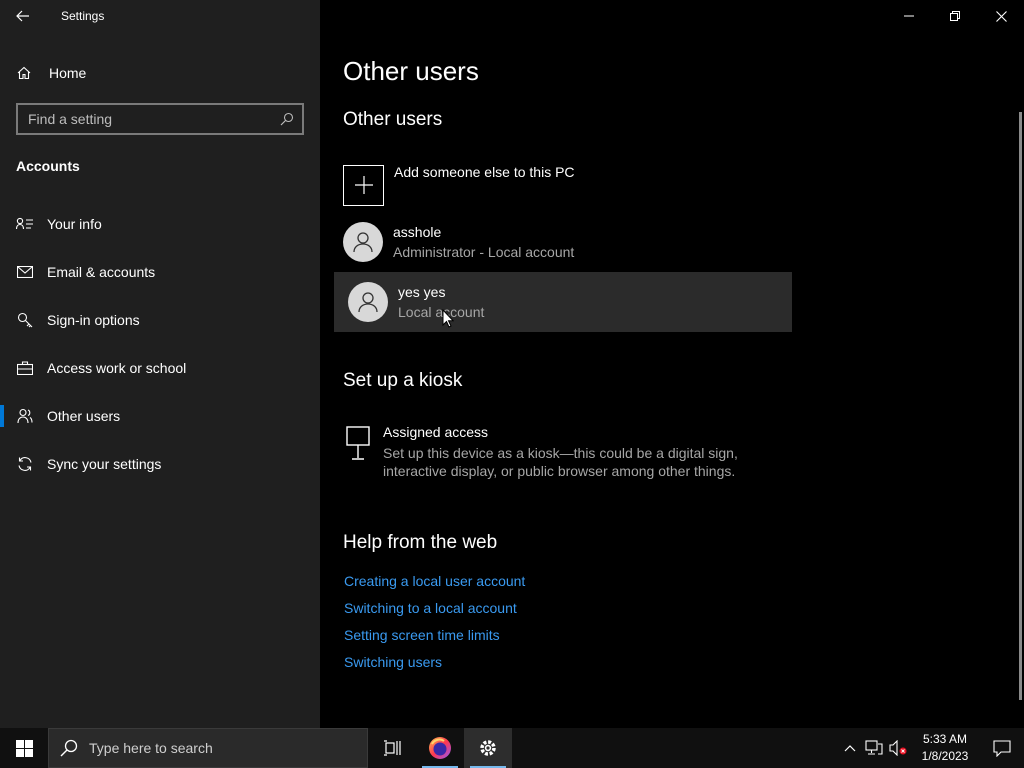  I want to click on plus-icon, so click(363, 185).